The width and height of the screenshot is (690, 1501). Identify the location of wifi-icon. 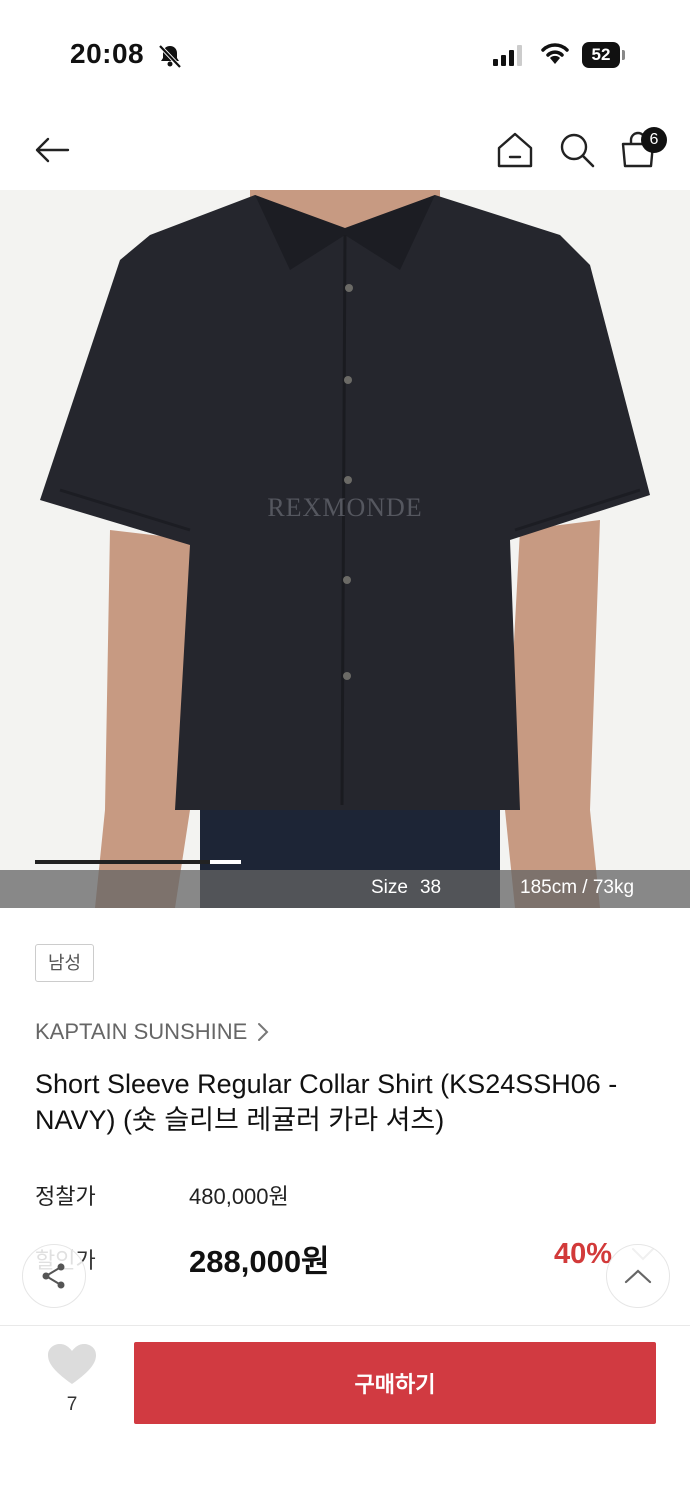
(555, 53).